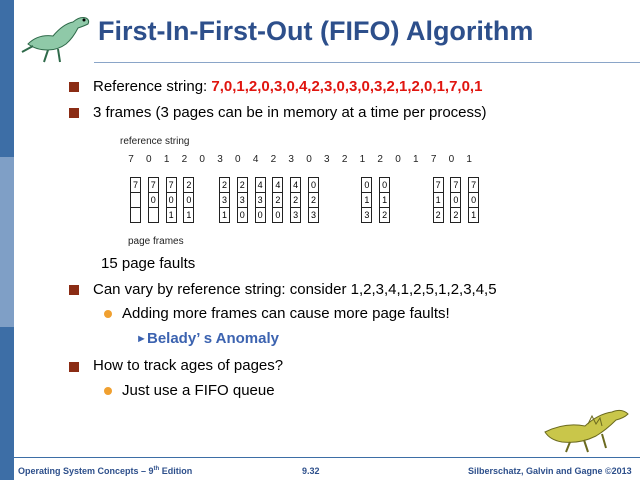 This screenshot has height=480, width=640. I want to click on frame-column: 231, so click(224, 200).